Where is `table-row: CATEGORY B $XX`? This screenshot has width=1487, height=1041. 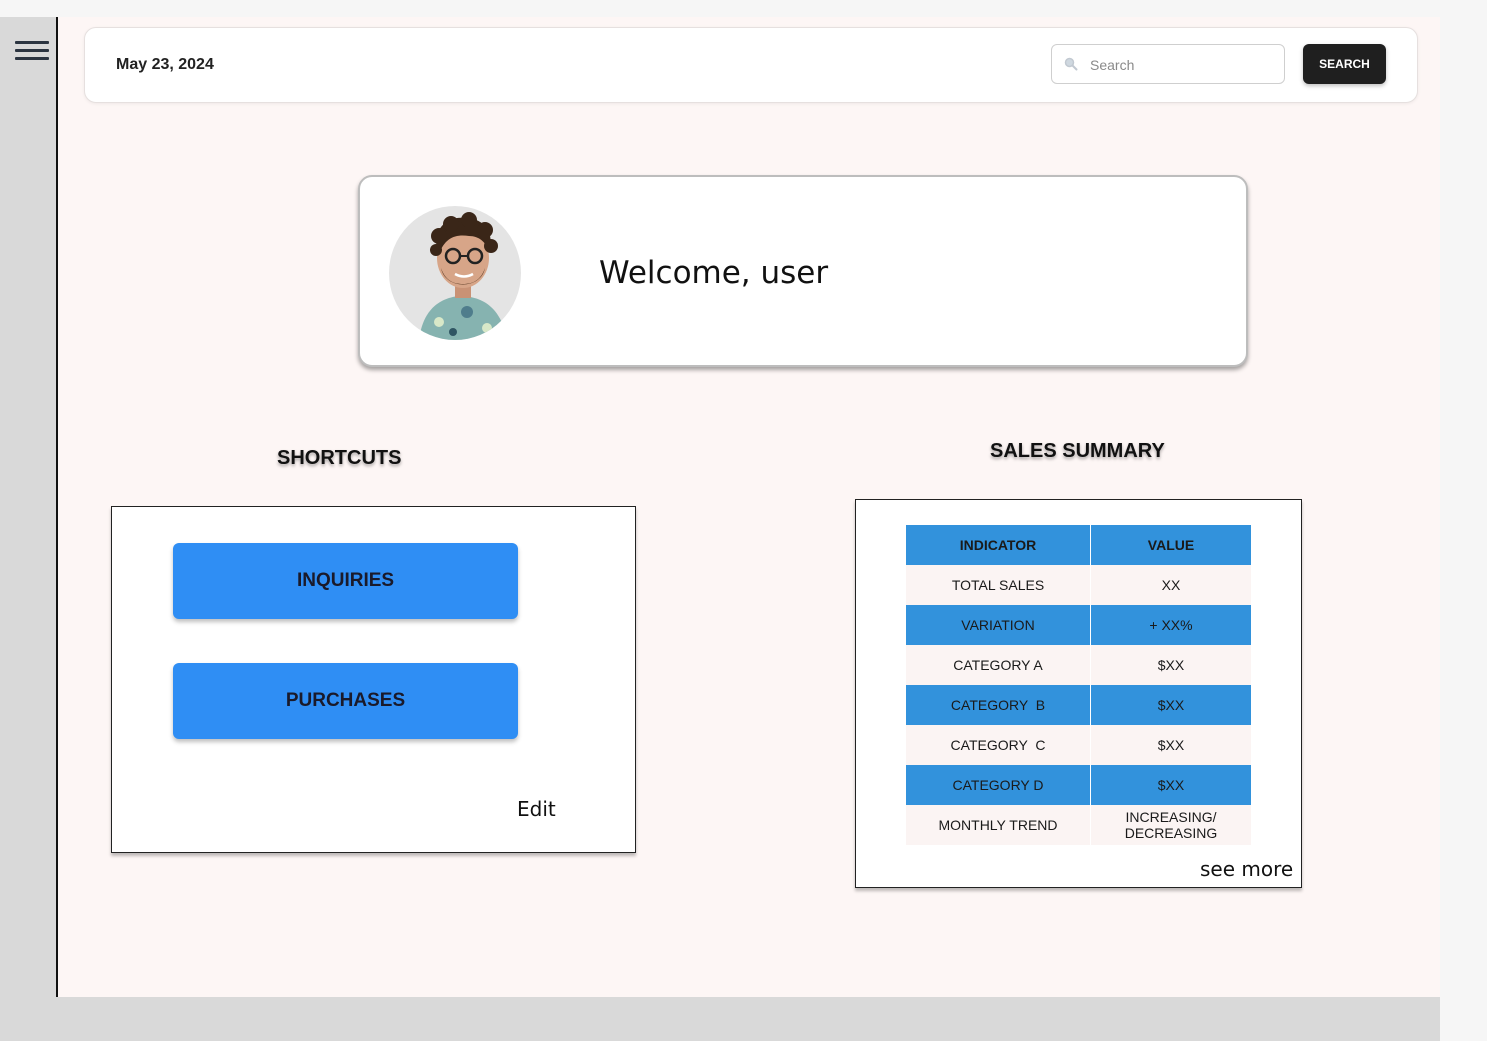
table-row: CATEGORY B $XX is located at coordinates (1078, 705).